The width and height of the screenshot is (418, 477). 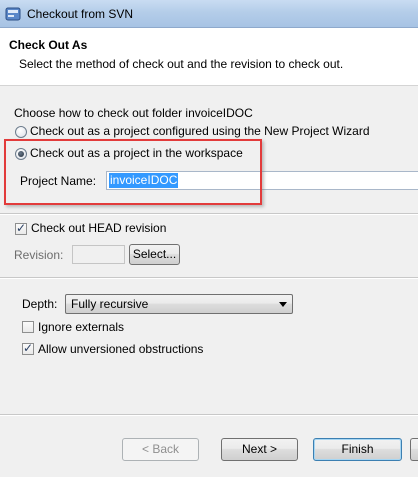 I want to click on depth-select-value: Fully recursive, so click(x=110, y=304).